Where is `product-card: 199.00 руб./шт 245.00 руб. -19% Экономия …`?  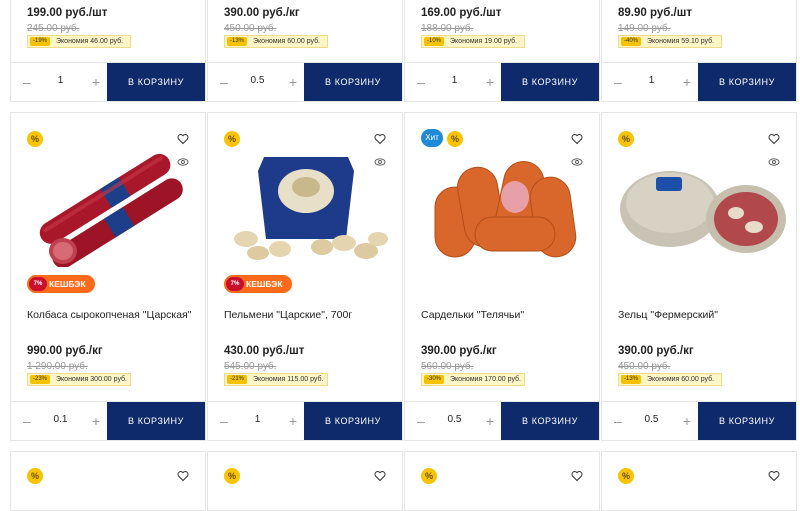
product-card: 199.00 руб./шт 245.00 руб. -19% Экономия … is located at coordinates (108, 51).